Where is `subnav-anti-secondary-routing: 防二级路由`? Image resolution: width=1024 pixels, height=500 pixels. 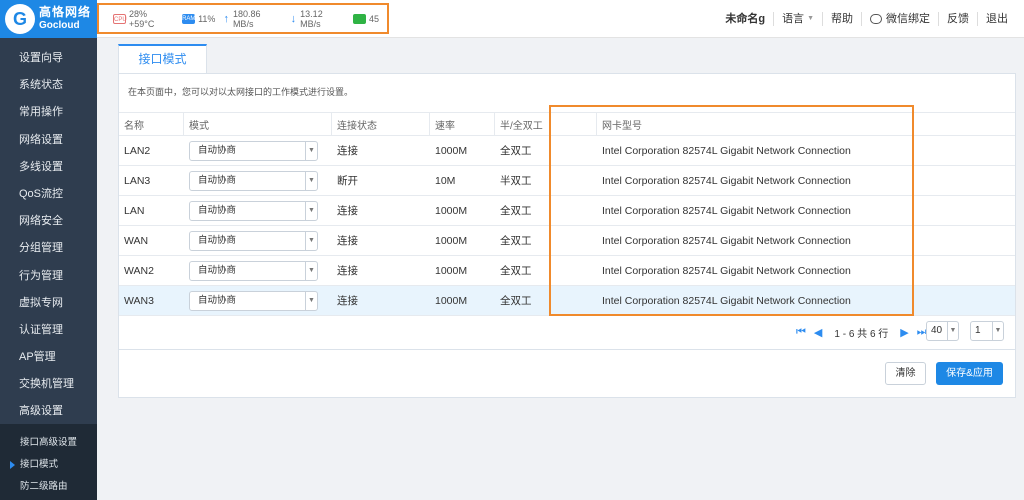 subnav-anti-secondary-routing: 防二级路由 is located at coordinates (48, 487).